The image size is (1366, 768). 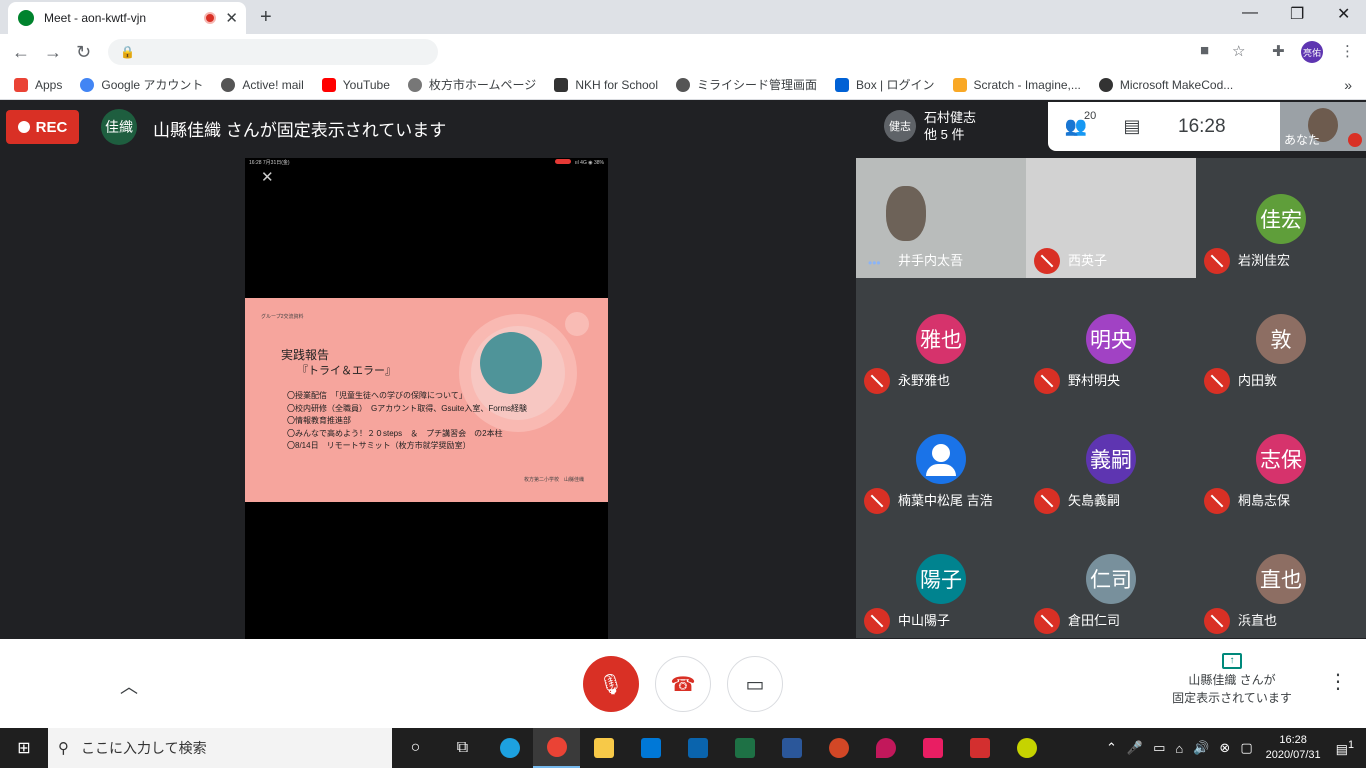 What do you see at coordinates (21, 84) in the screenshot?
I see `apps-grid-icon` at bounding box center [21, 84].